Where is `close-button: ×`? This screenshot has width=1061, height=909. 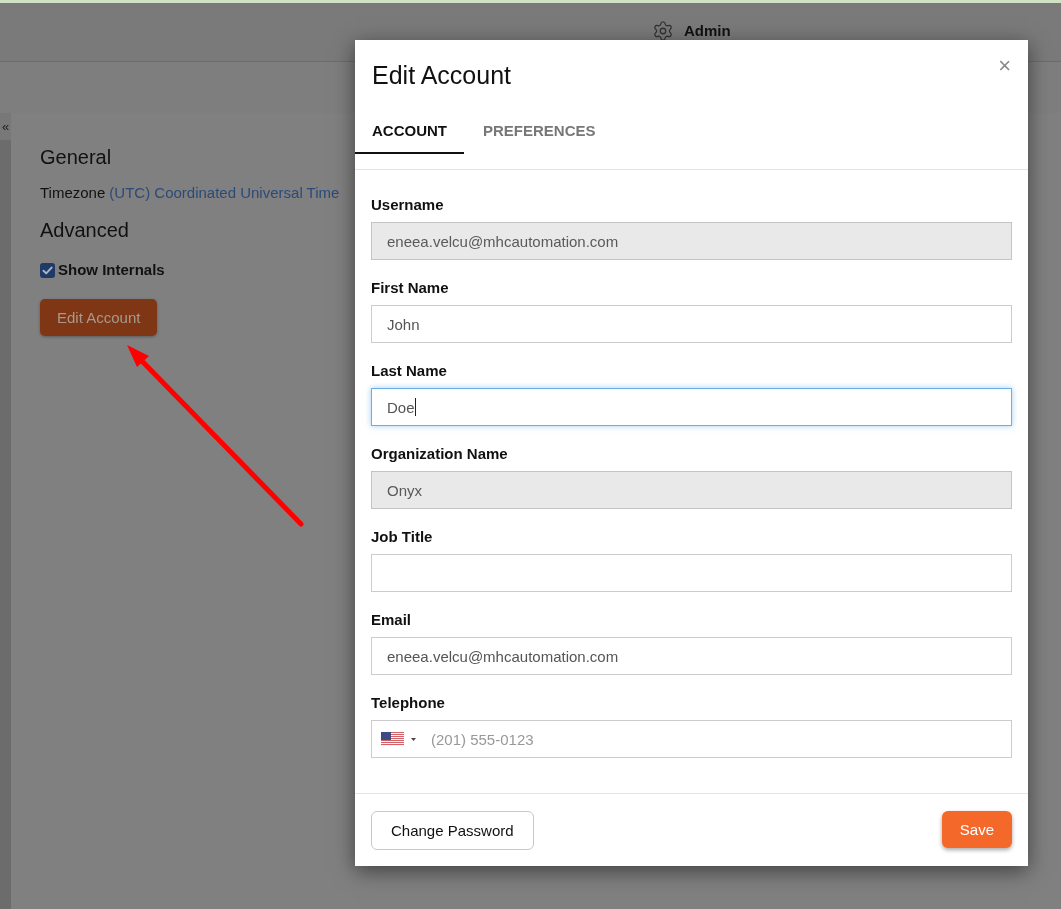 close-button: × is located at coordinates (1004, 66).